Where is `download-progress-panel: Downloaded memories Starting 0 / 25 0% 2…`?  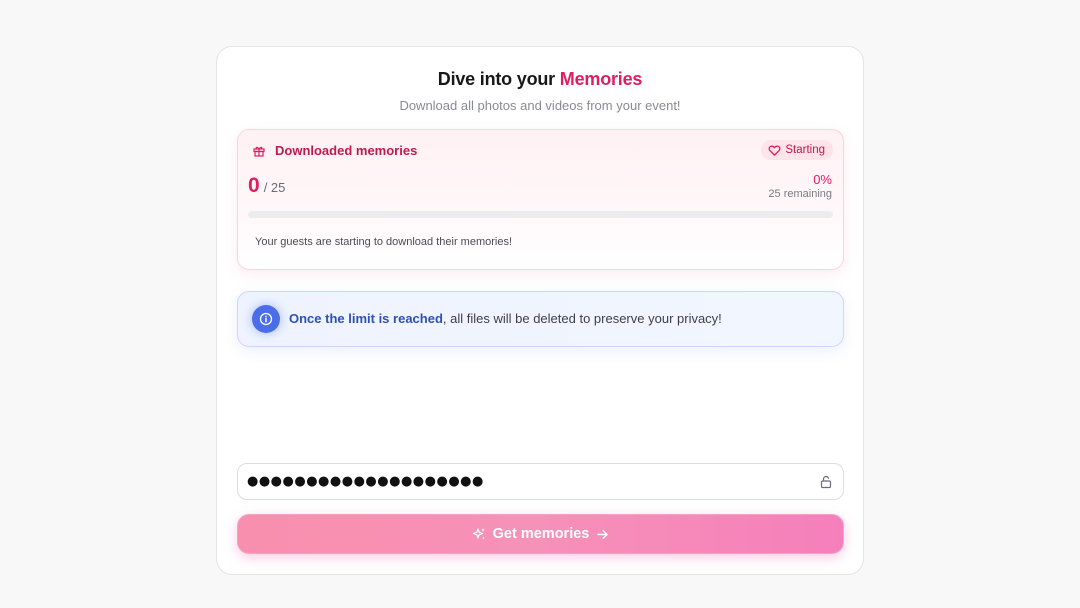
download-progress-panel: Downloaded memories Starting 0 / 25 0% 2… is located at coordinates (540, 199).